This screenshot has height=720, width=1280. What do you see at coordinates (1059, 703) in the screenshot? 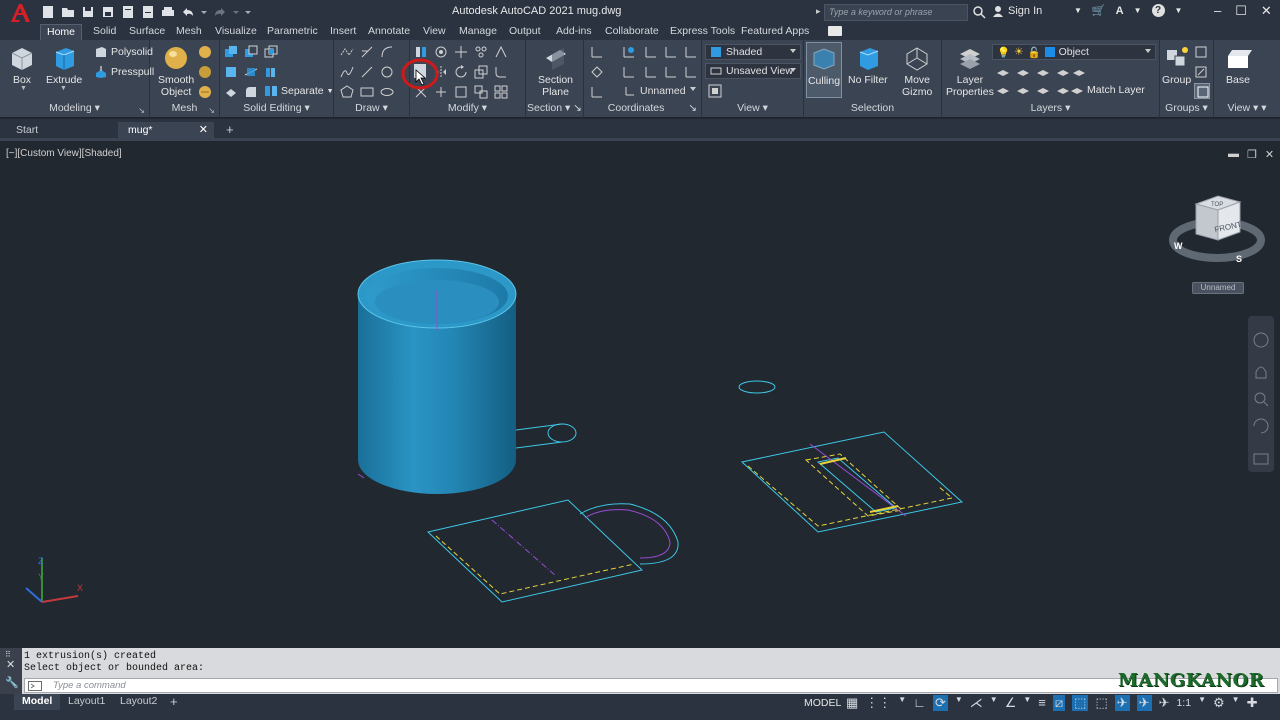
I see `transparency-icon: ⧄` at bounding box center [1059, 703].